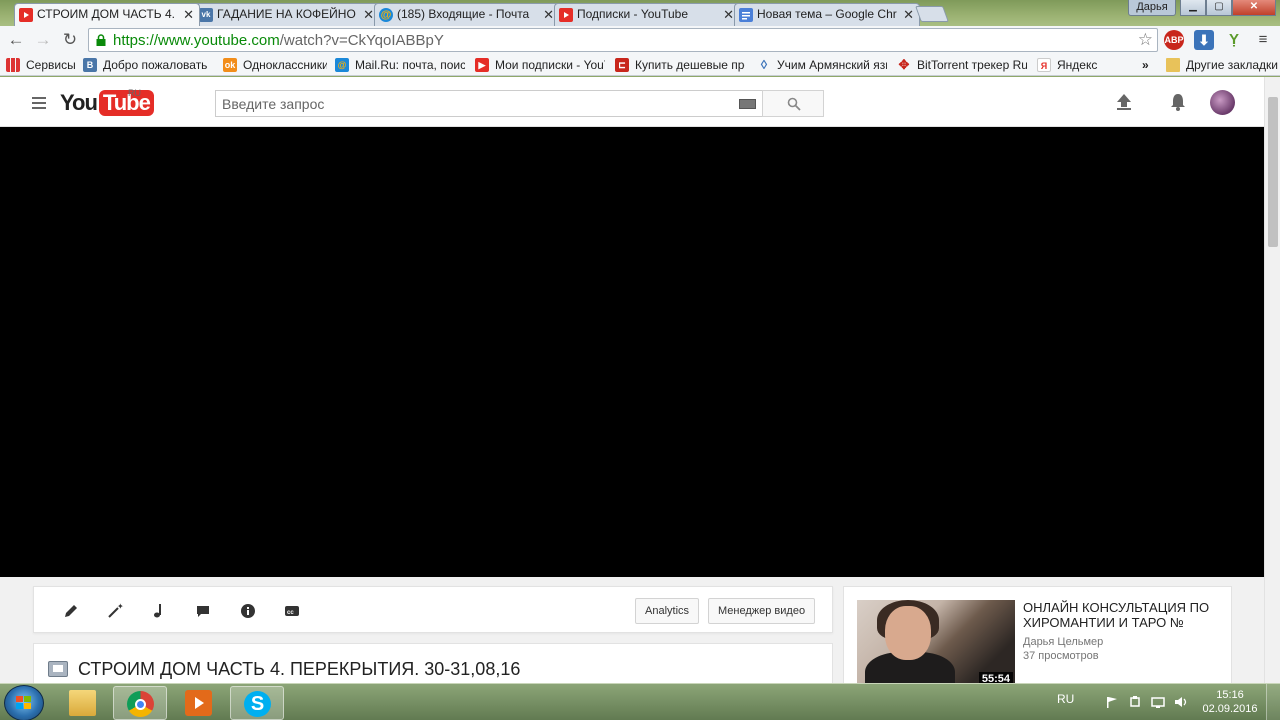  Describe the element at coordinates (467, 14) in the screenshot. I see `tab-inbox: @ (185) Входящие - Почта ✕` at that location.